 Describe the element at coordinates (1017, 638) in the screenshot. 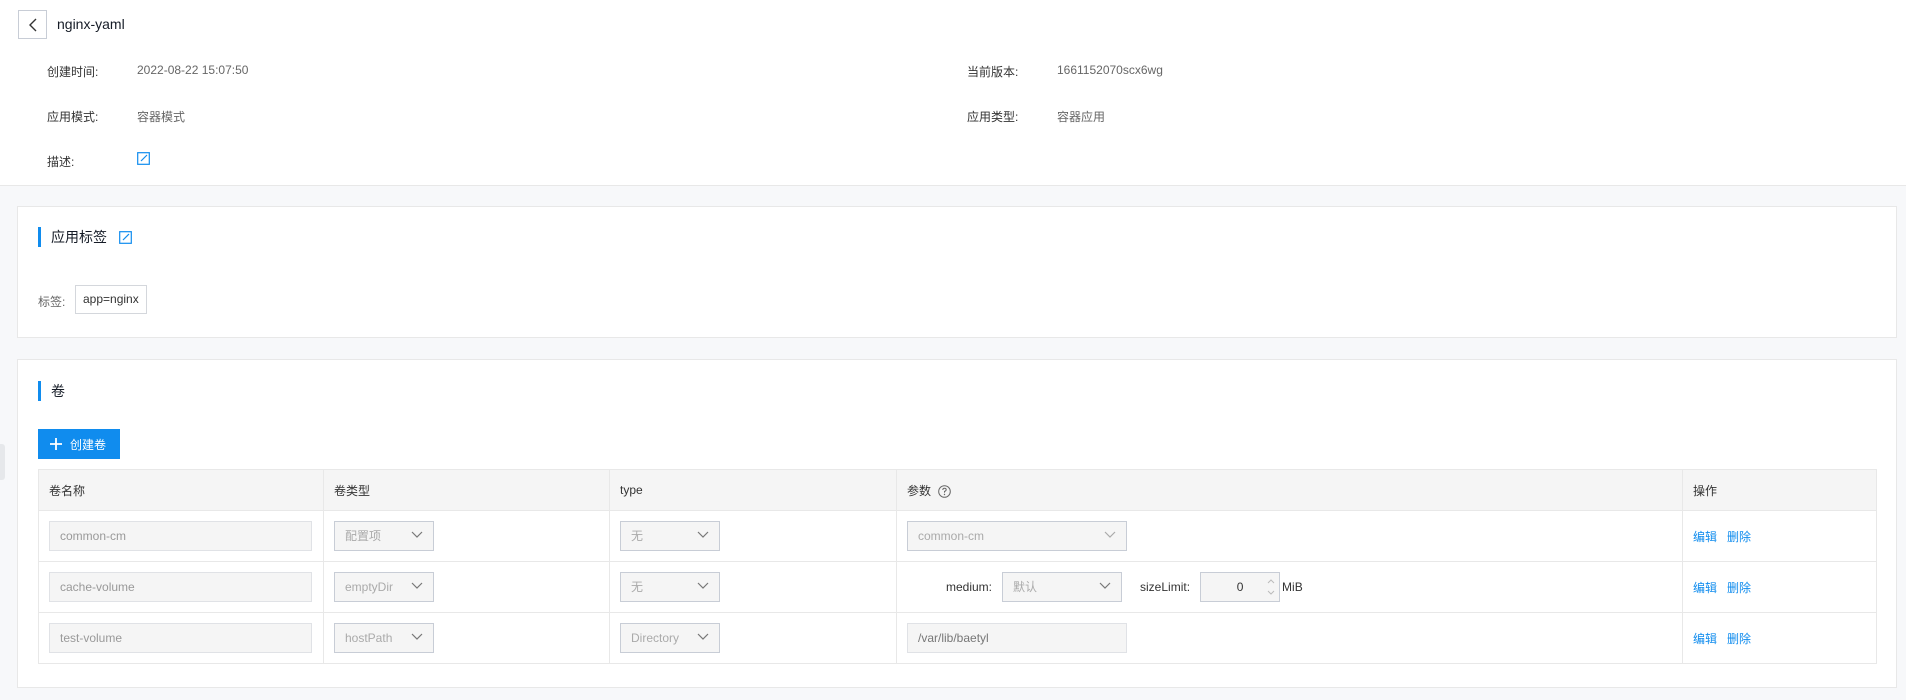

I see `host-path-input: /var/lib/baetyl` at that location.